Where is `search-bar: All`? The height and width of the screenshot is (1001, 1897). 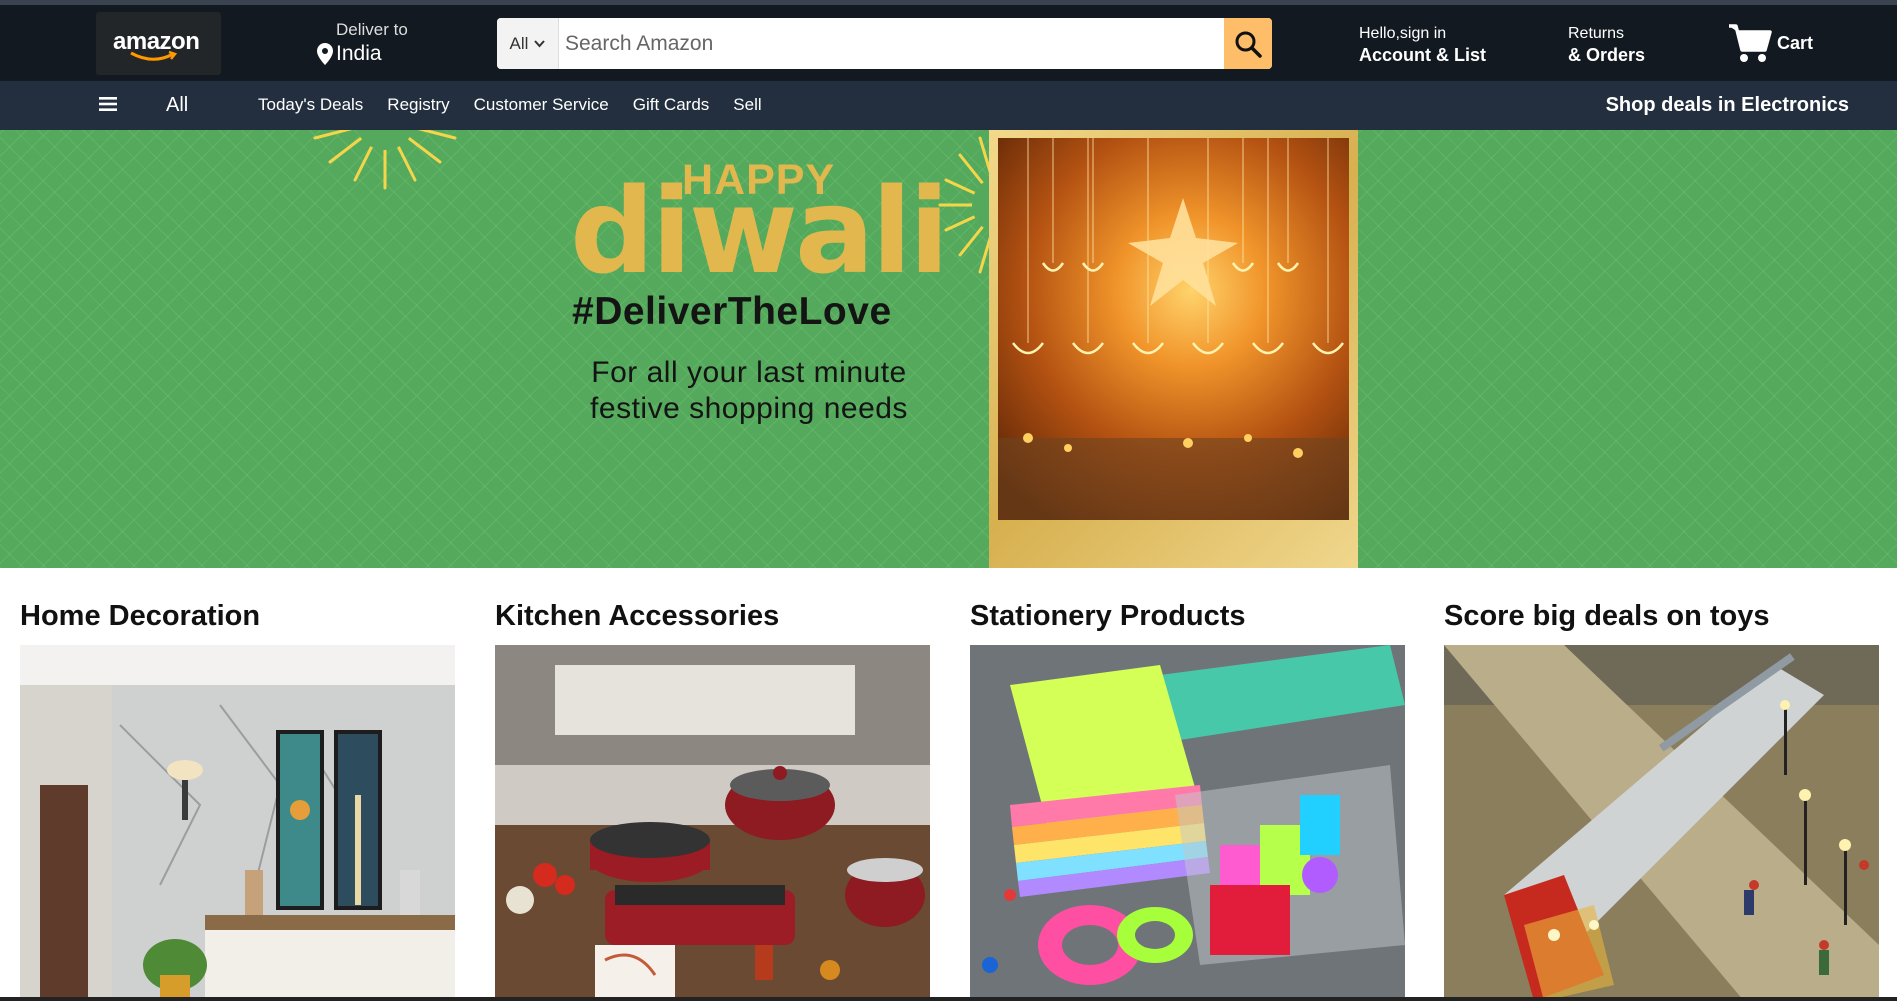
search-bar: All is located at coordinates (884, 43).